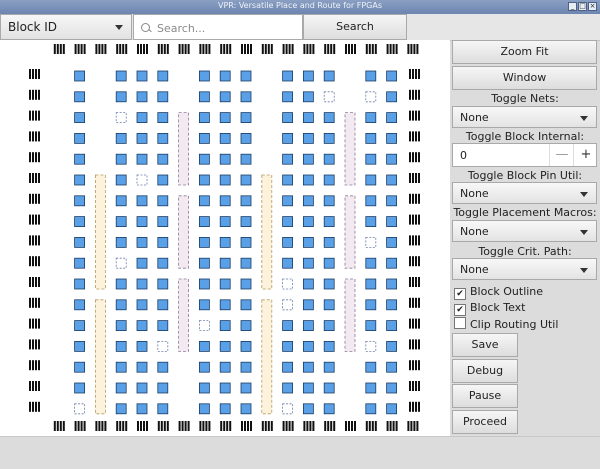 The width and height of the screenshot is (600, 469). What do you see at coordinates (485, 371) in the screenshot?
I see `debug-button: Debug` at bounding box center [485, 371].